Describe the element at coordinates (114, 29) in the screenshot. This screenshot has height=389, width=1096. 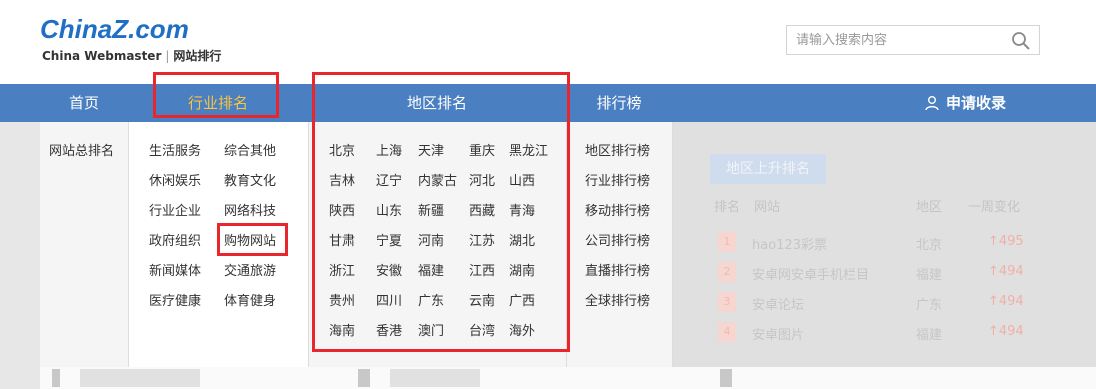
I see `logo-wordmark: ChinaZ.com` at that location.